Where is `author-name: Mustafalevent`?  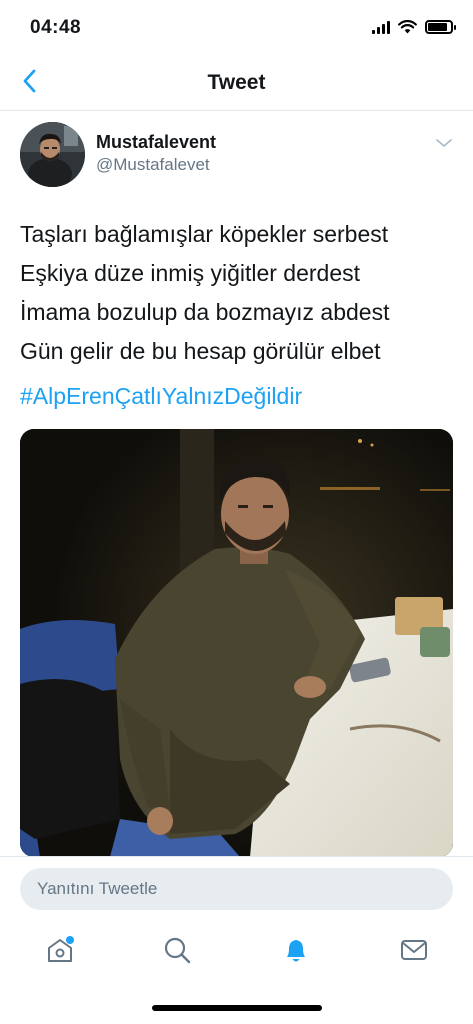 author-name: Mustafalevent is located at coordinates (156, 142).